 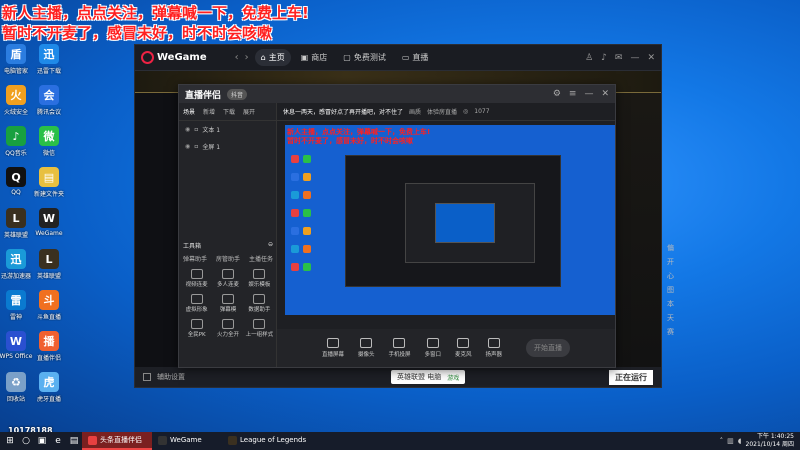 I want to click on right-text-line: 偏开心, so click(x=670, y=262).